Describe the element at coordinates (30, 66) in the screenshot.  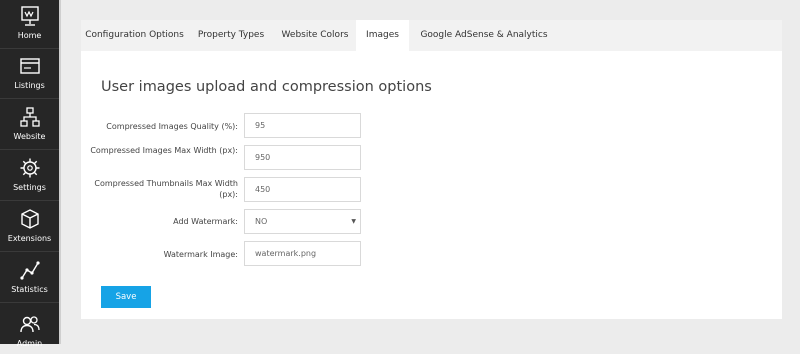
I see `listings-card-icon` at that location.